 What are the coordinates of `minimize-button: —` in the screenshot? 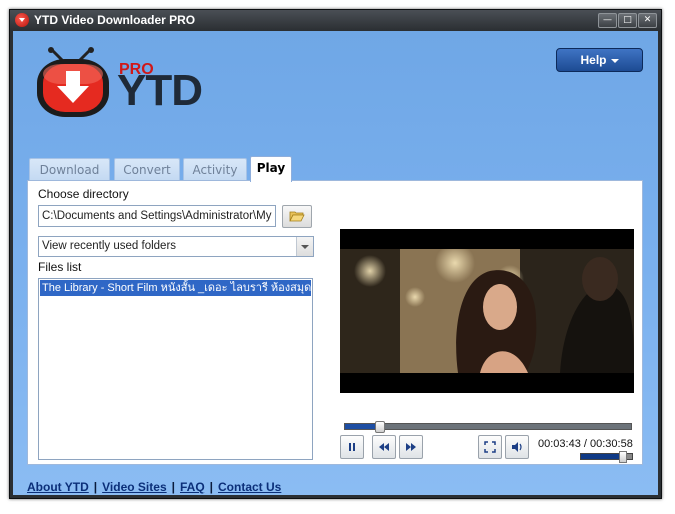 It's located at (607, 20).